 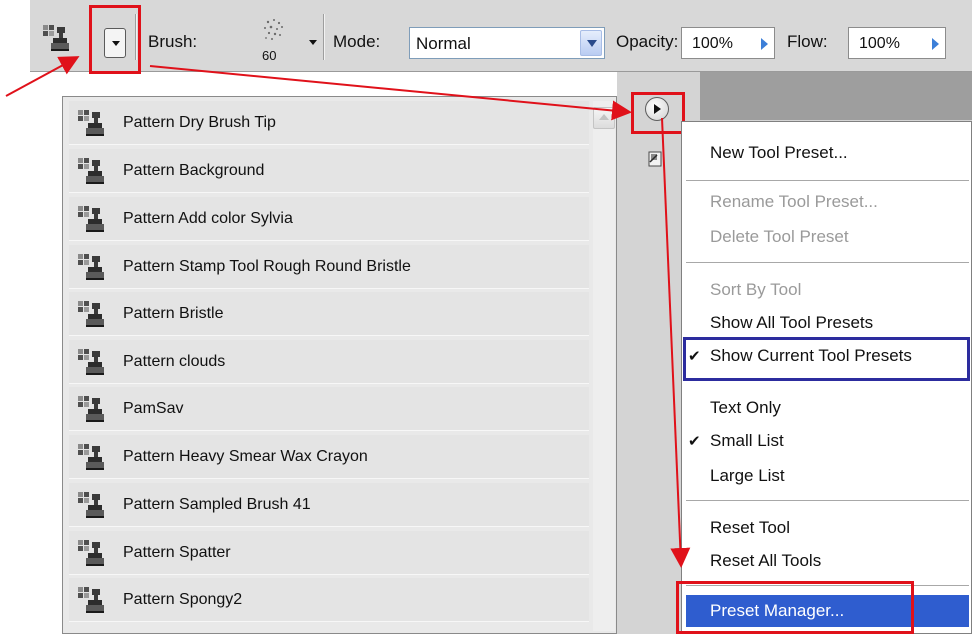 What do you see at coordinates (245, 456) in the screenshot?
I see `preset-label: Pattern Heavy Smear Wax Crayon` at bounding box center [245, 456].